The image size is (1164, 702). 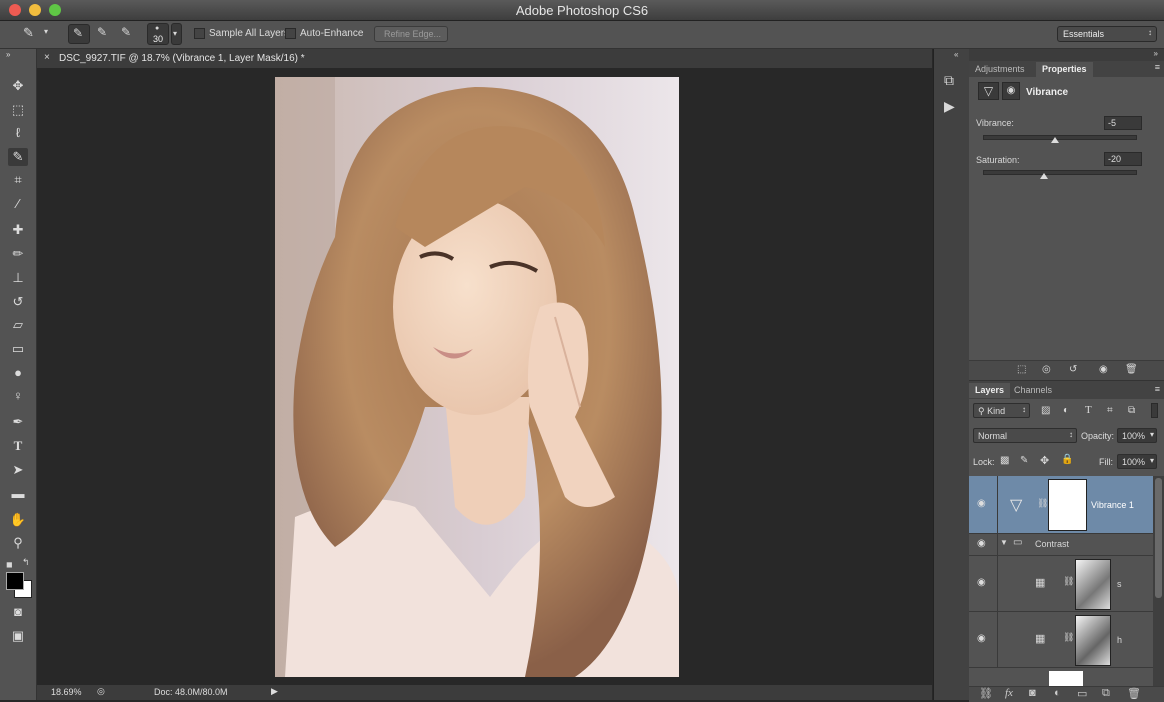 I want to click on actions-play-icon: ▶, so click(x=949, y=106).